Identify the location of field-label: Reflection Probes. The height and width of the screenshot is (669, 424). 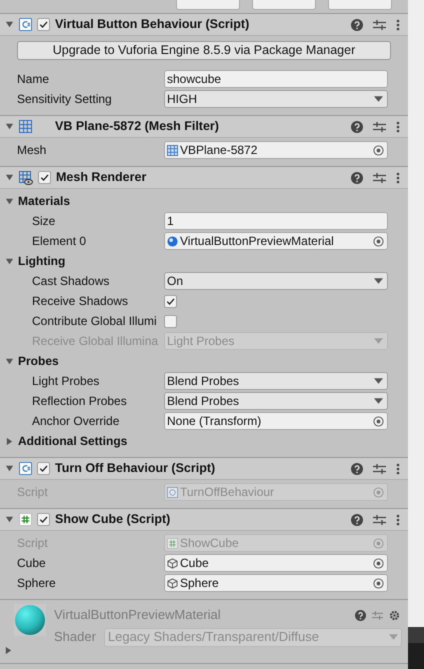
(80, 401).